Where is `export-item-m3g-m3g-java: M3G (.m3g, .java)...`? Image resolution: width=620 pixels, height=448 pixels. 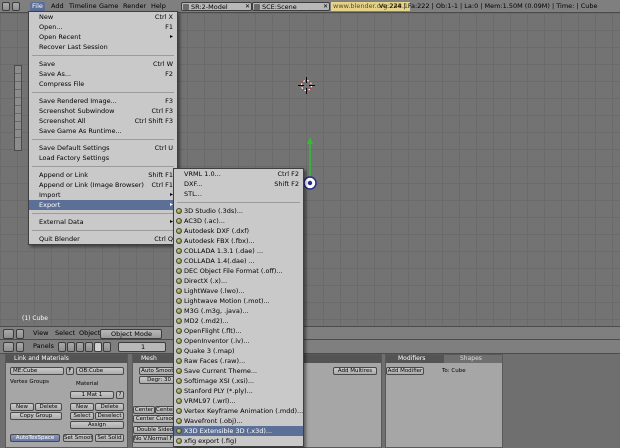 export-item-m3g-m3g-java: M3G (.m3g, .java)... is located at coordinates (238, 311).